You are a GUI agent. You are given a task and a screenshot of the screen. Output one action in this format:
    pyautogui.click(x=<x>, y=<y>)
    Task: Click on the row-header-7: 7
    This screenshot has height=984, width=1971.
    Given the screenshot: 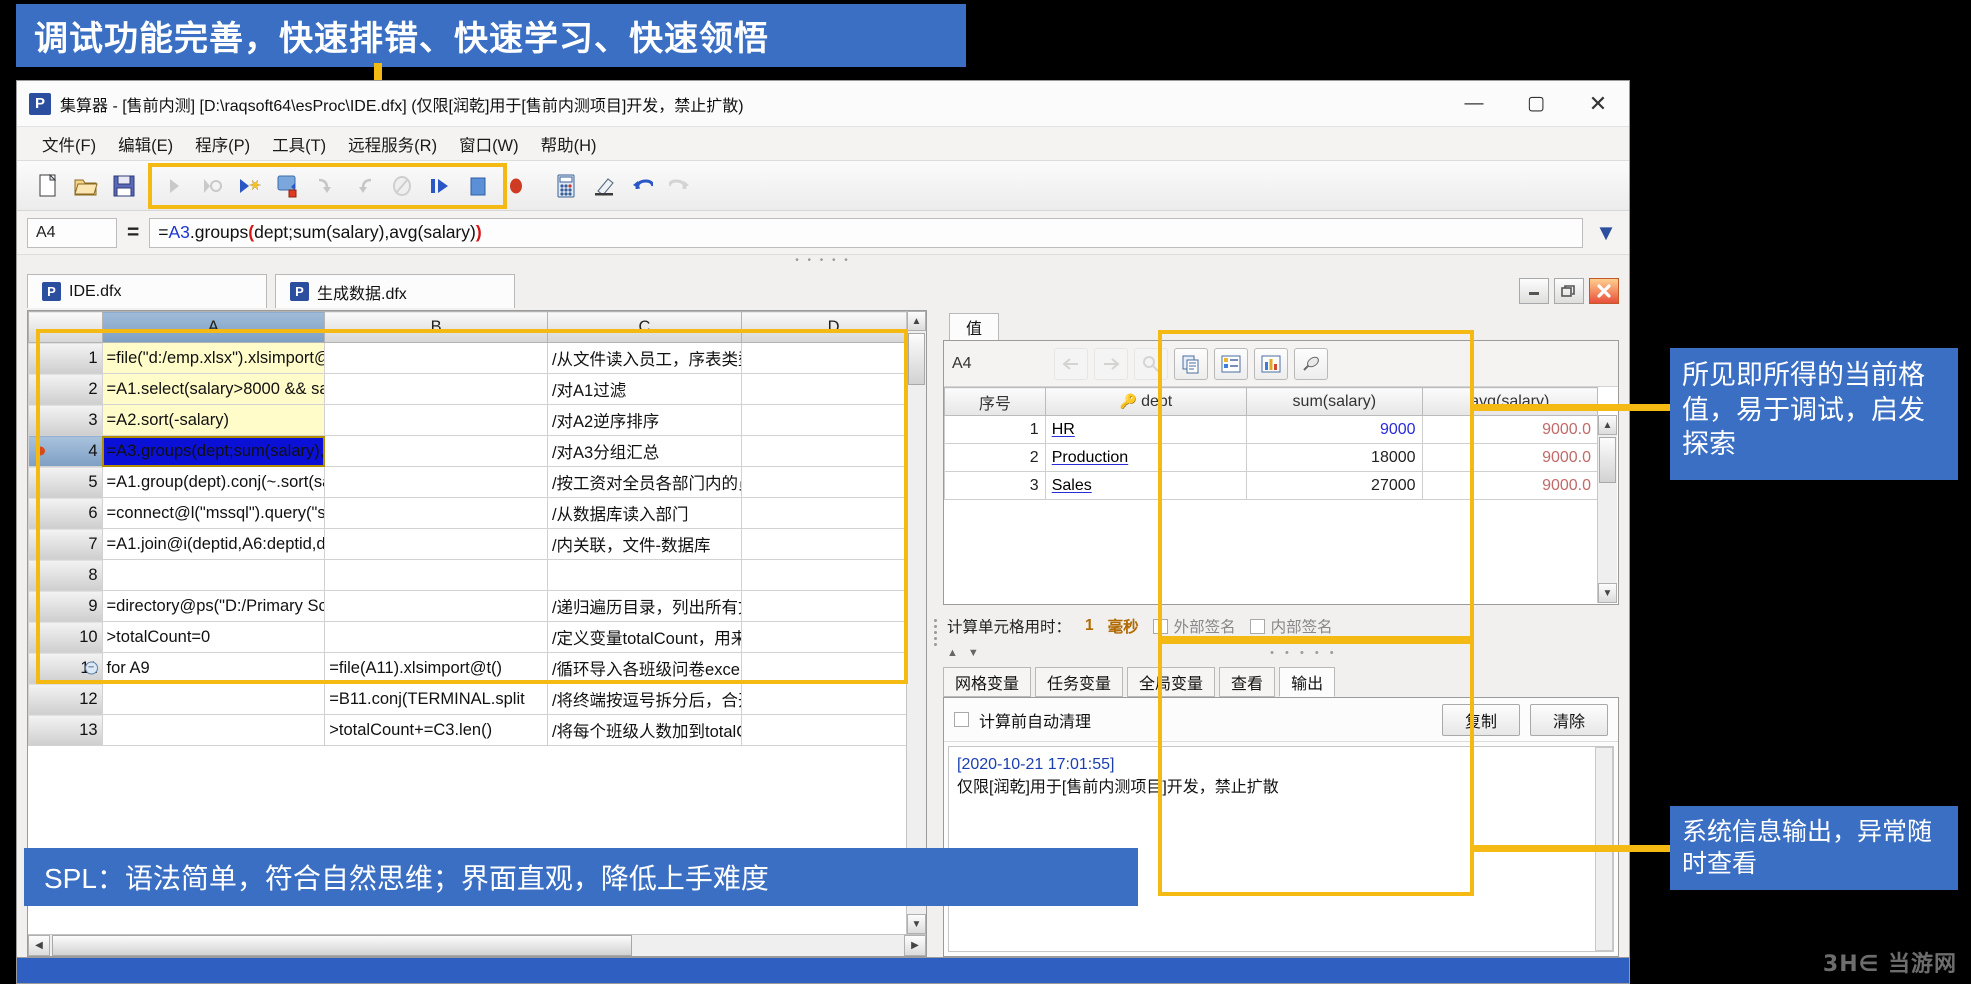 What is the action you would take?
    pyautogui.click(x=65, y=544)
    